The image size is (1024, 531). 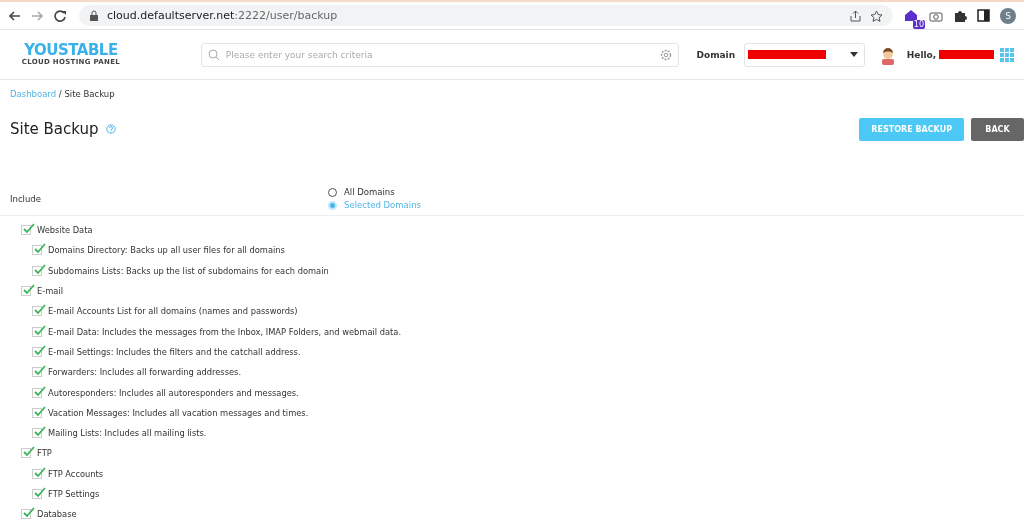 What do you see at coordinates (127, 433) in the screenshot?
I see `checkbox-label: Mailing Lists: Includes all mailing lists.` at bounding box center [127, 433].